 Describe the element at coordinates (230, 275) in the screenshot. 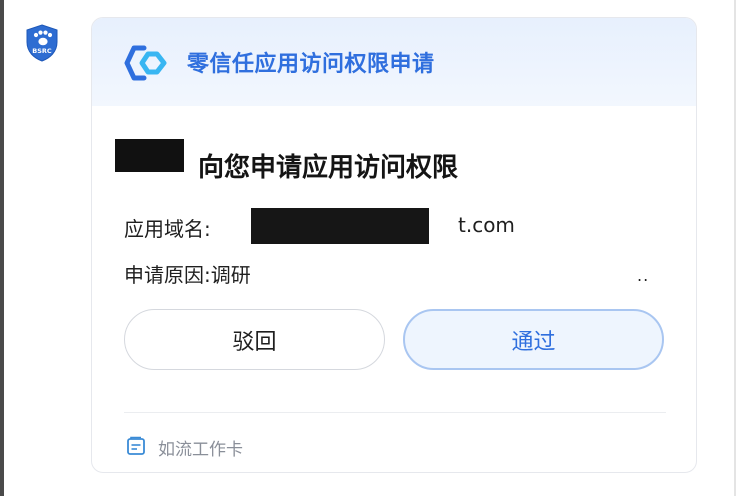

I see `reason-value: 调研` at that location.